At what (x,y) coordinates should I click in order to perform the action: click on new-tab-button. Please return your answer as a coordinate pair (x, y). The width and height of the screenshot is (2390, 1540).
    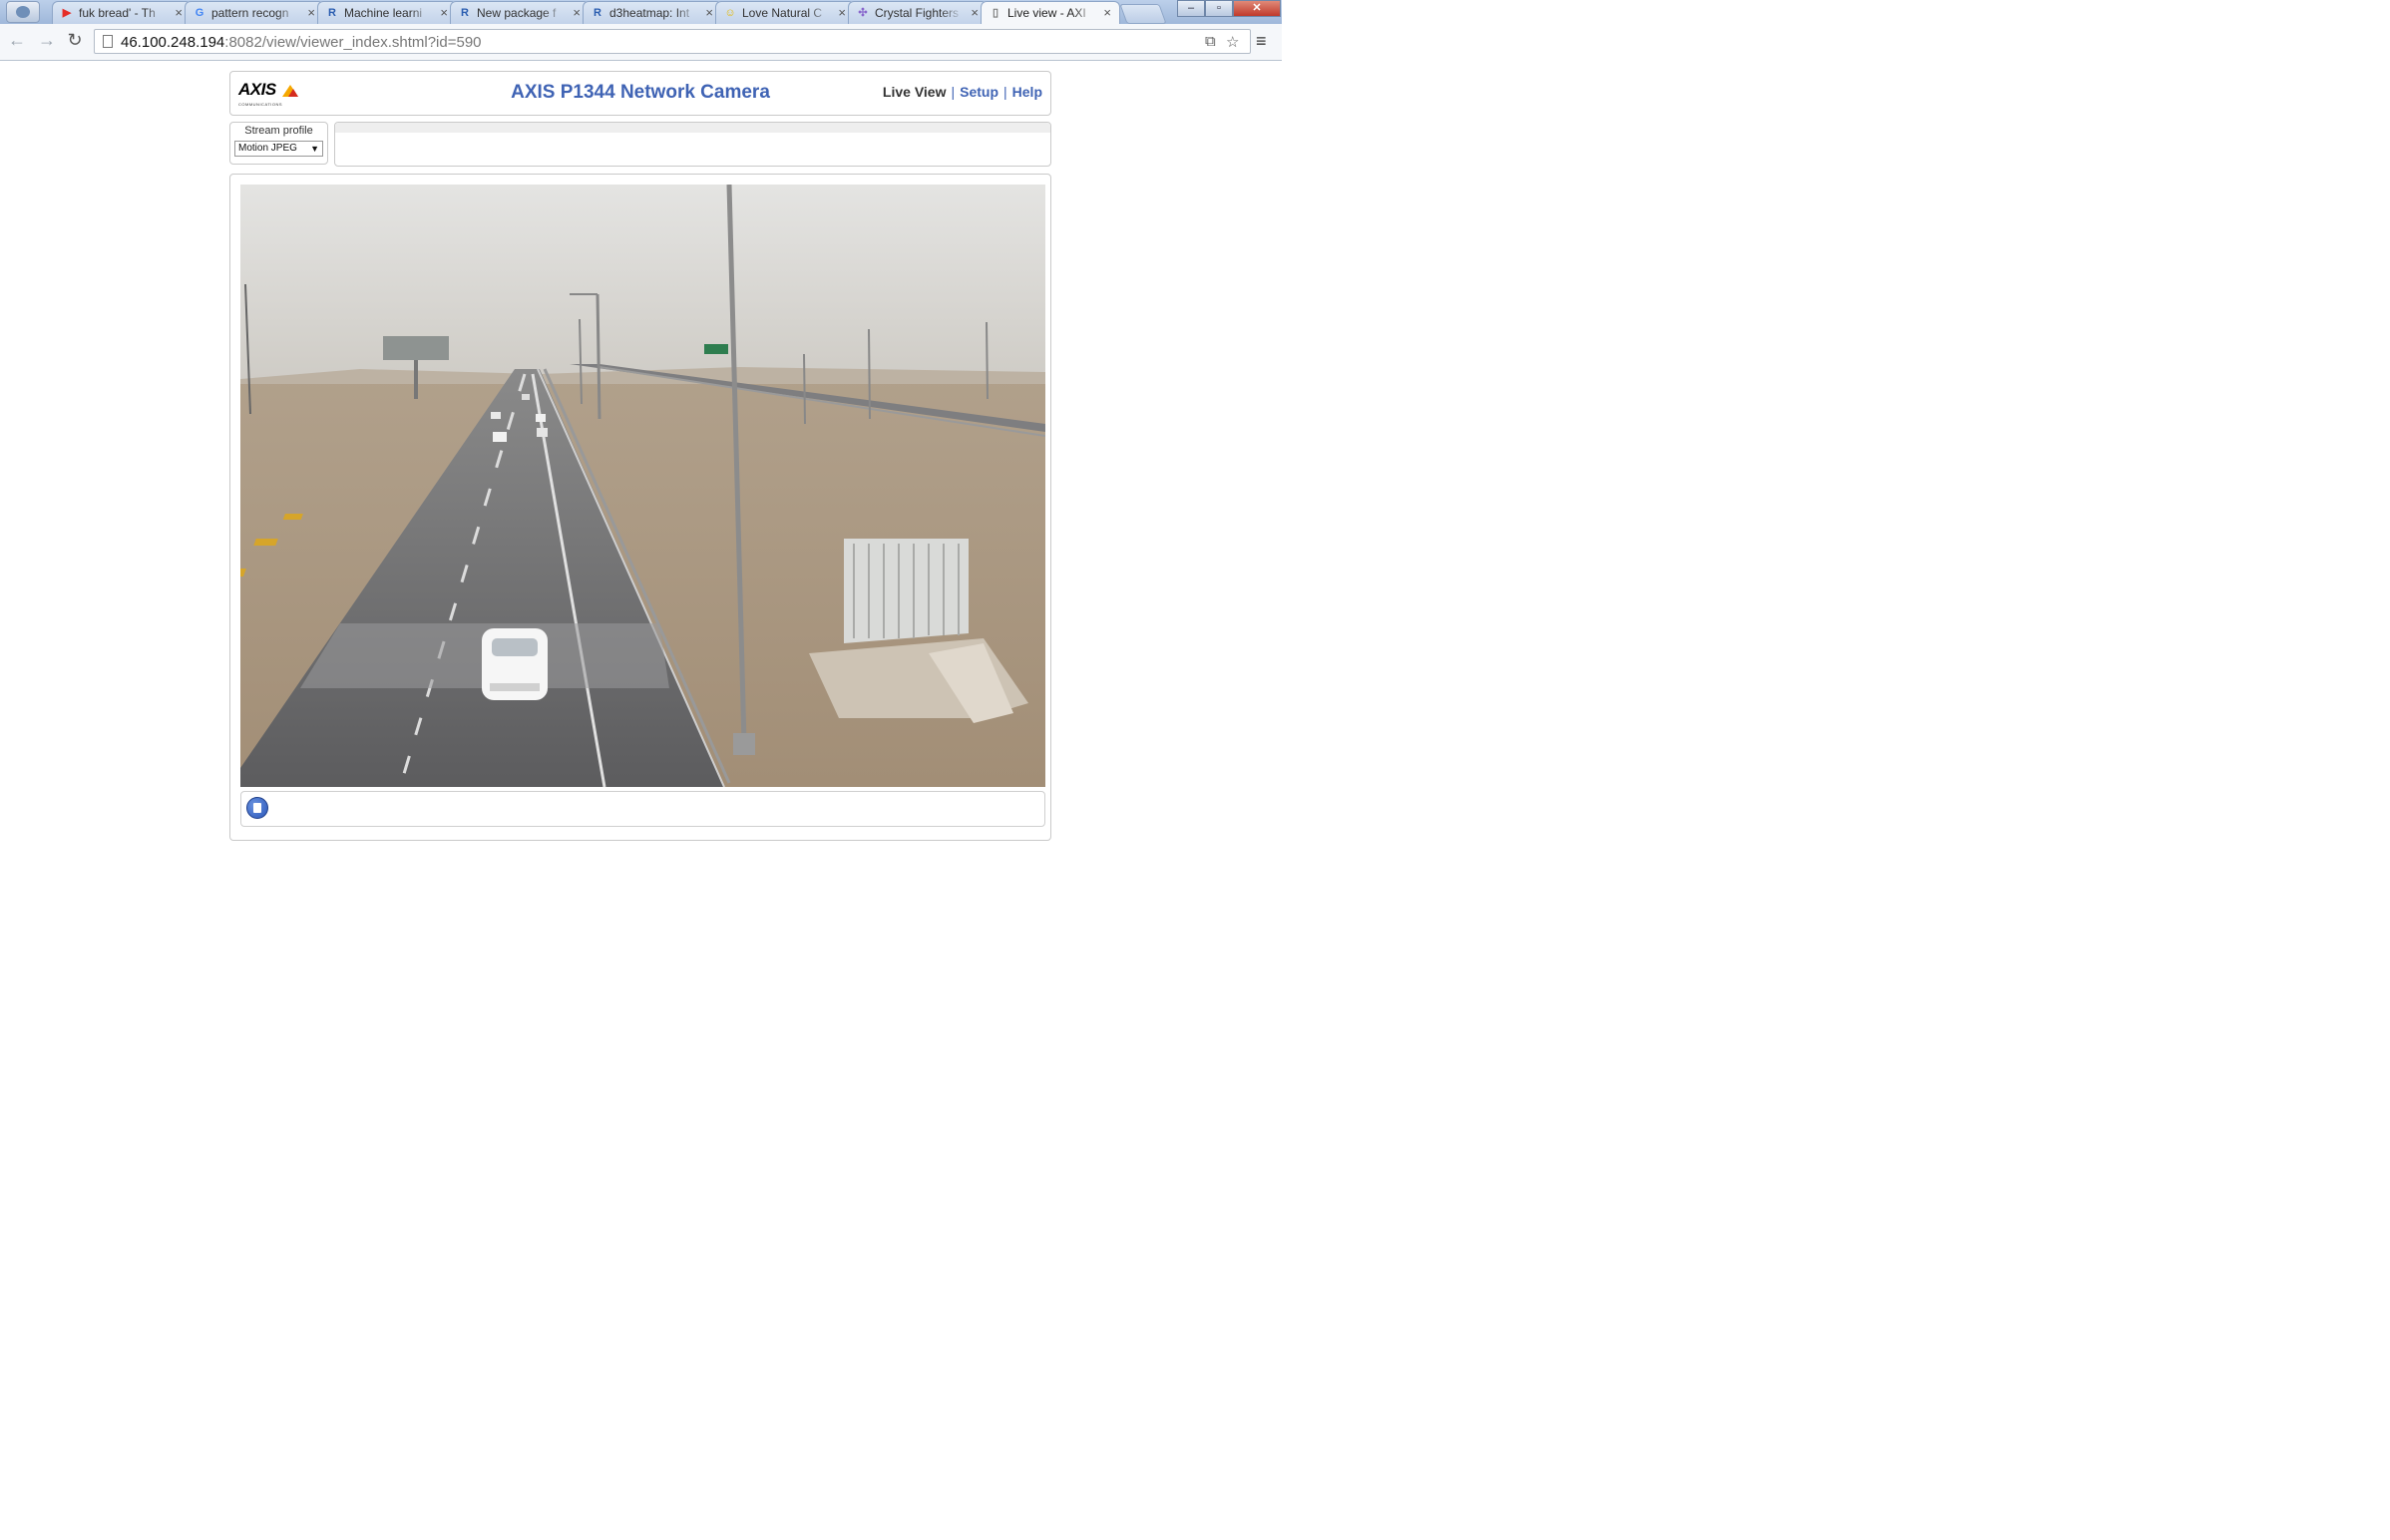
    Looking at the image, I should click on (1143, 14).